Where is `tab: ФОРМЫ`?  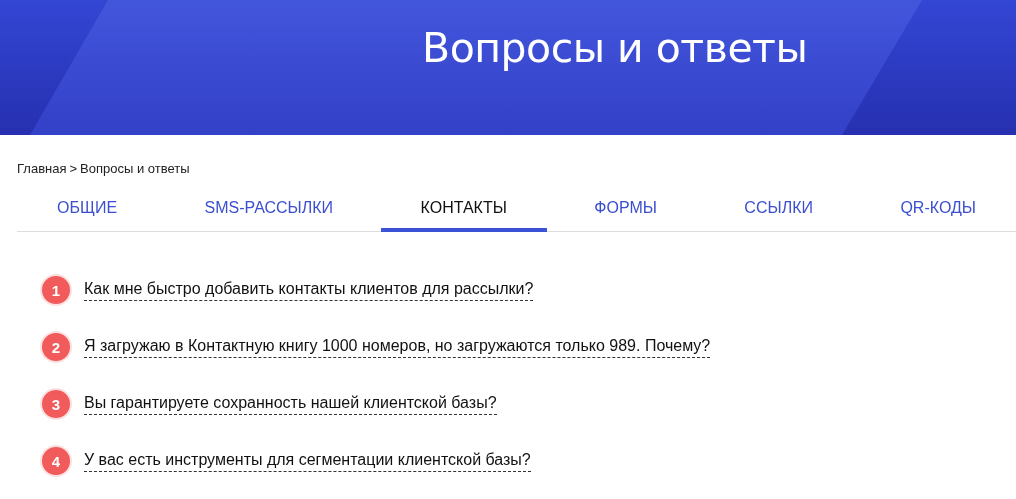
tab: ФОРМЫ is located at coordinates (625, 208).